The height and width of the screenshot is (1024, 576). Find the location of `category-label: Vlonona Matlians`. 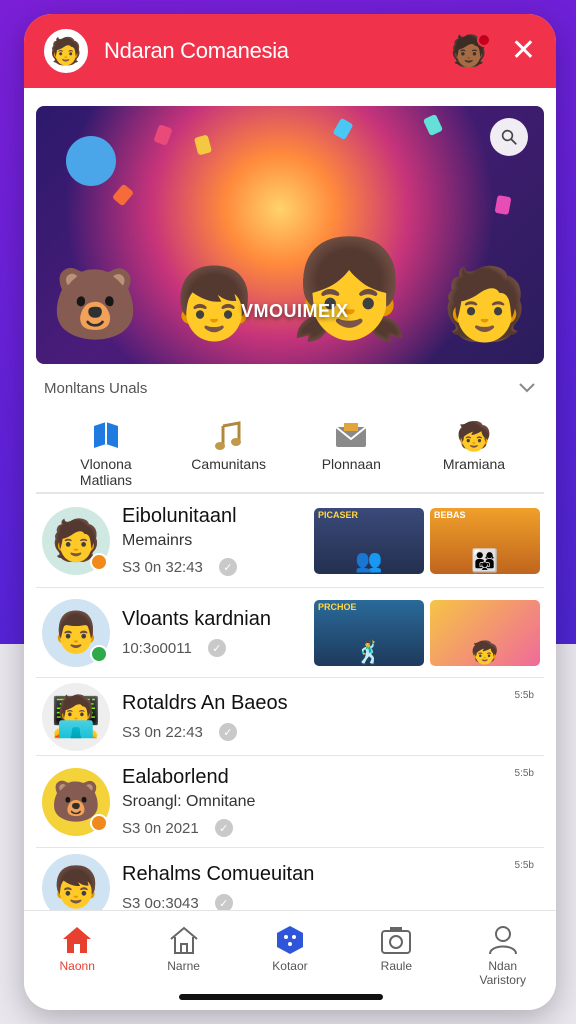

category-label: Vlonona Matlians is located at coordinates (106, 472).